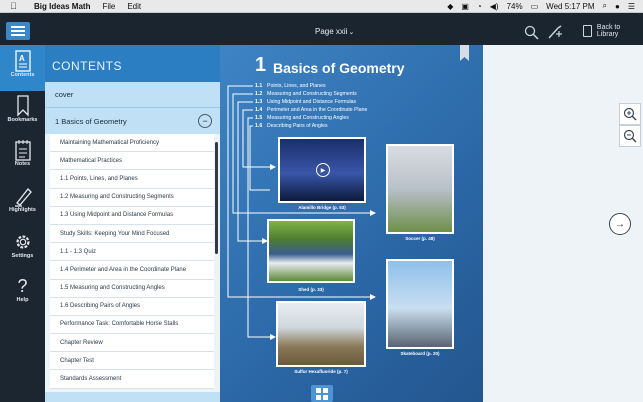  Describe the element at coordinates (450, 6) in the screenshot. I see `dropbox-icon: ◆` at that location.